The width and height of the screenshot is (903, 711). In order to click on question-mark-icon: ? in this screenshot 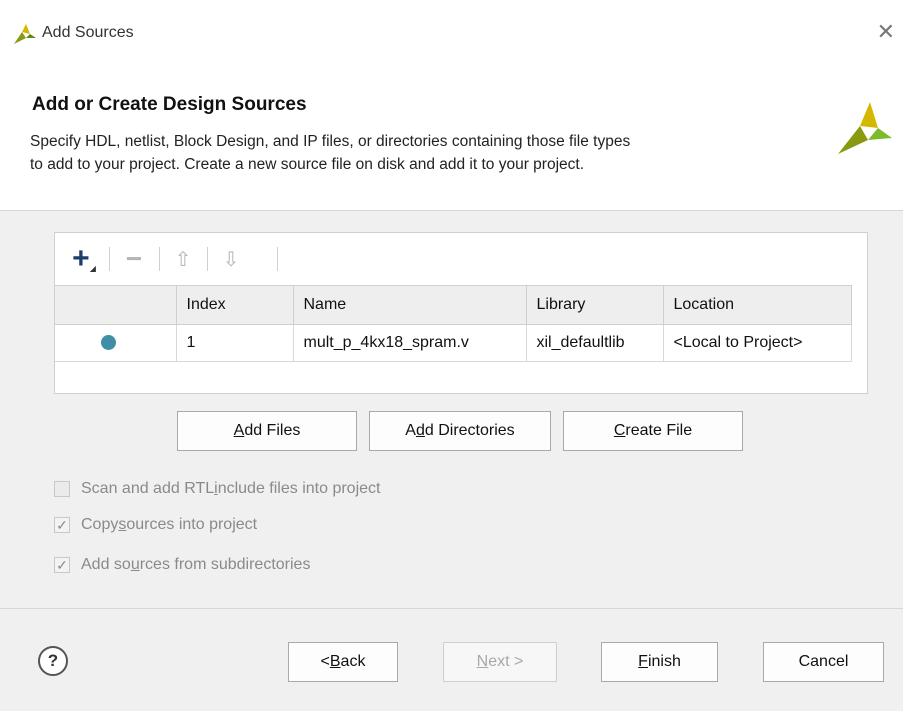, I will do `click(53, 660)`.